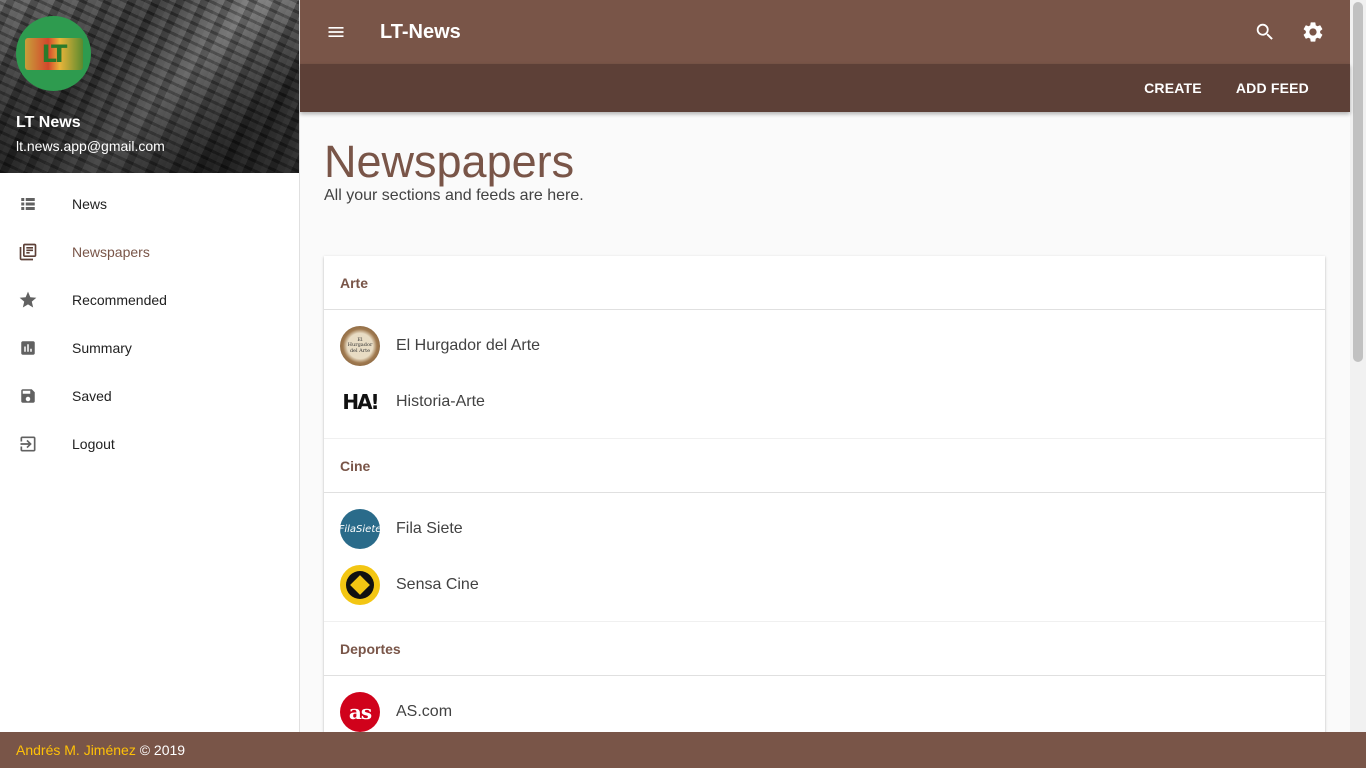 The image size is (1366, 768). I want to click on app-logo-avatar: LT, so click(53, 53).